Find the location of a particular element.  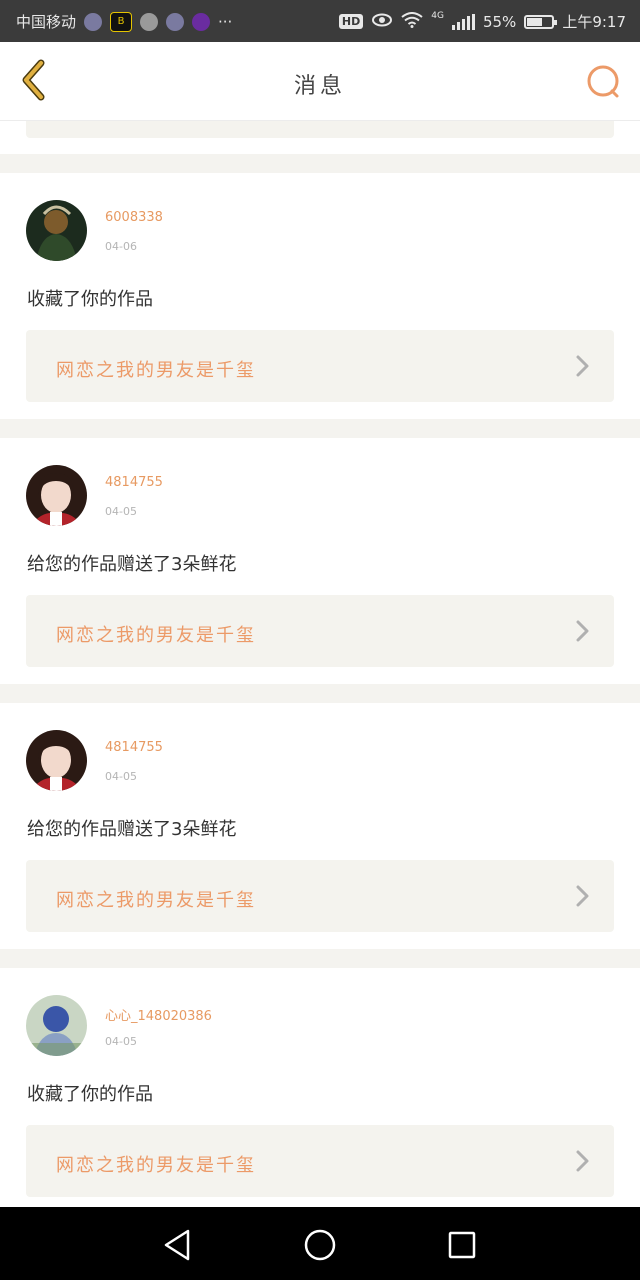

wechat-icon is located at coordinates (149, 21).